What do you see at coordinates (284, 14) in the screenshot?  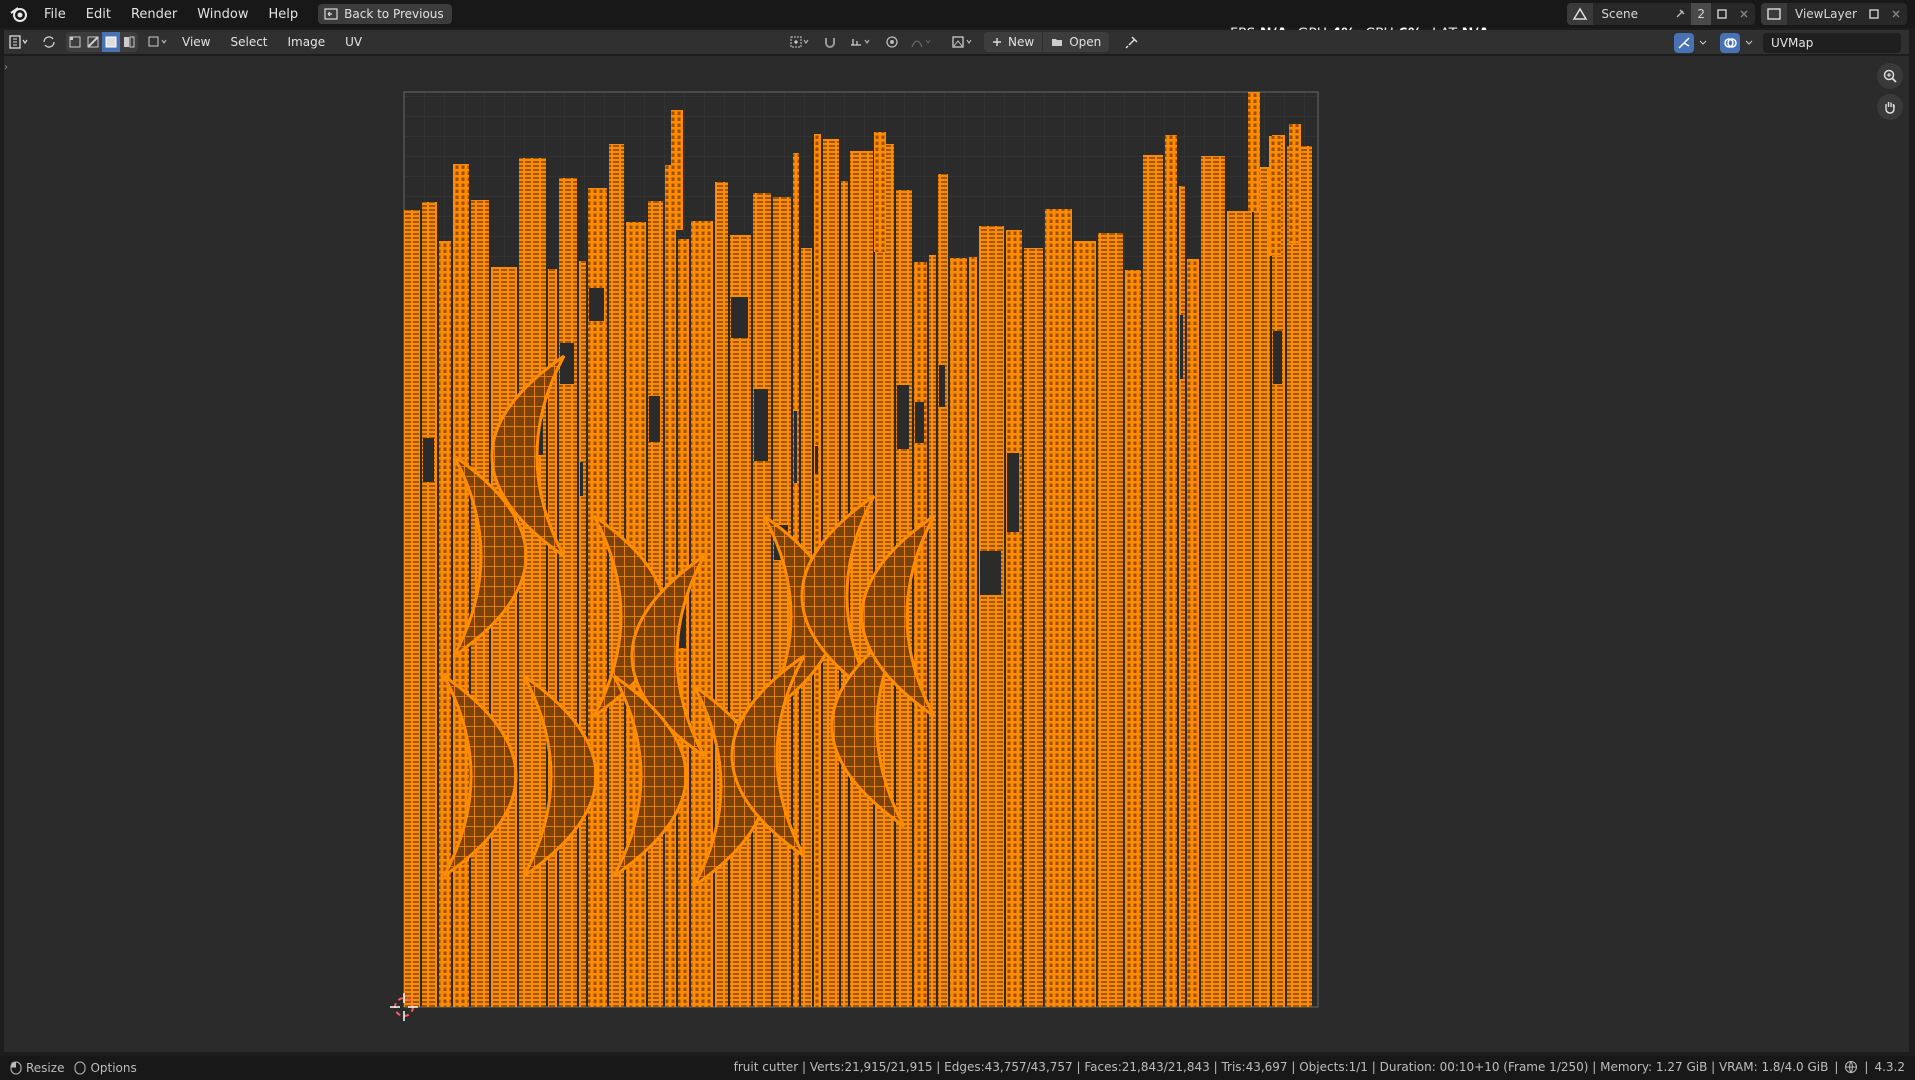 I see `menu-help: Help` at bounding box center [284, 14].